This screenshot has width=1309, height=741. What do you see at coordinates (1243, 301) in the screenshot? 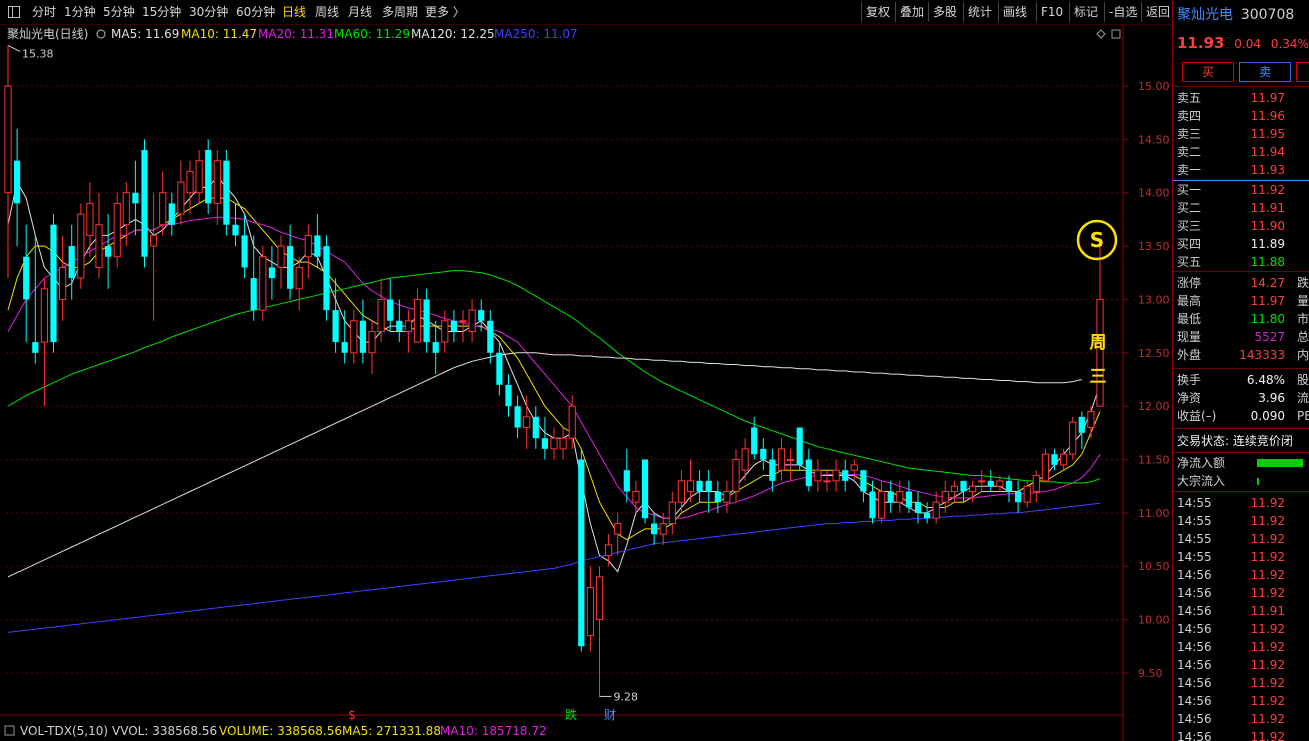
I see `stat-row: 最高 11.97 量` at bounding box center [1243, 301].